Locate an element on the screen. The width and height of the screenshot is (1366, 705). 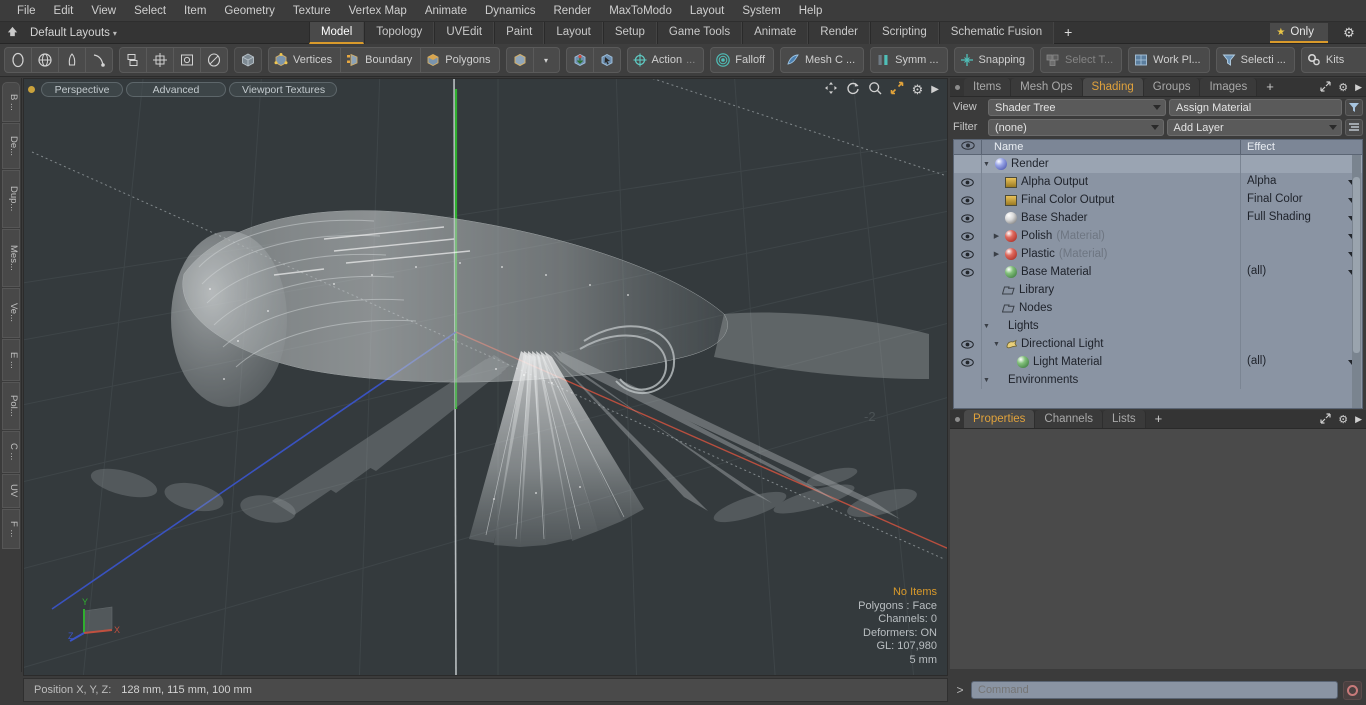
axis-gizmo: Y X Z is located at coordinates (96, 619).